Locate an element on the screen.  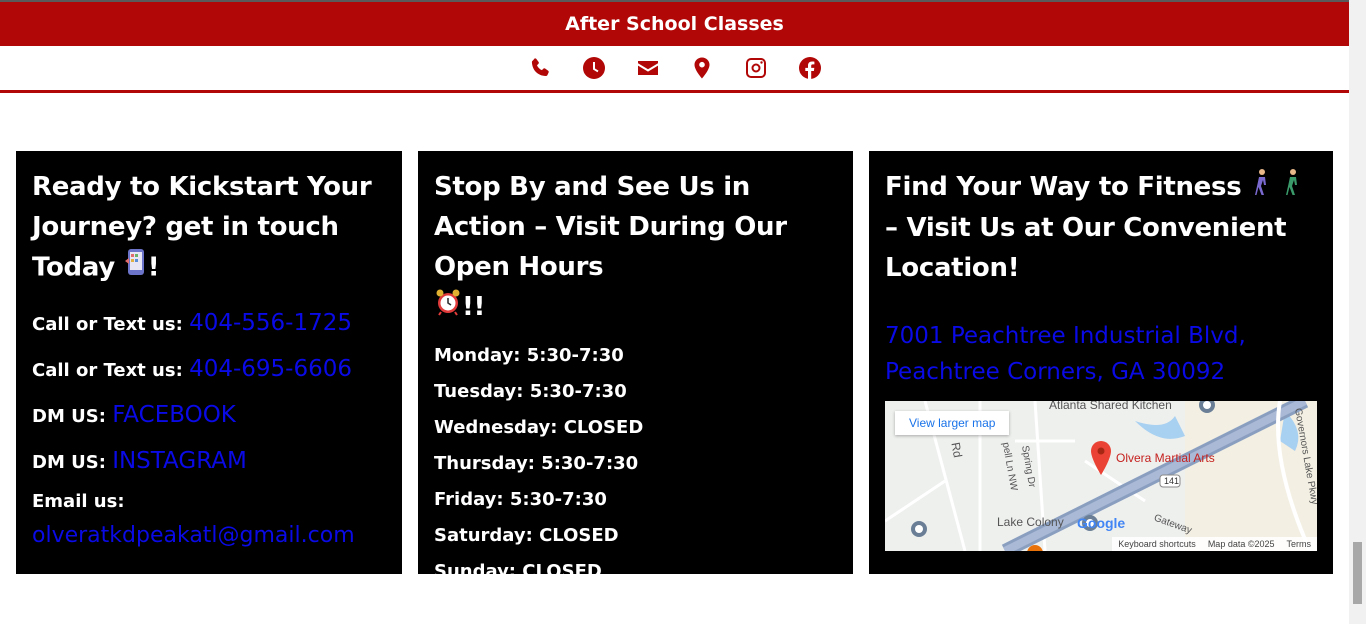
phone-link-2: 404-695-6606 is located at coordinates (270, 369).